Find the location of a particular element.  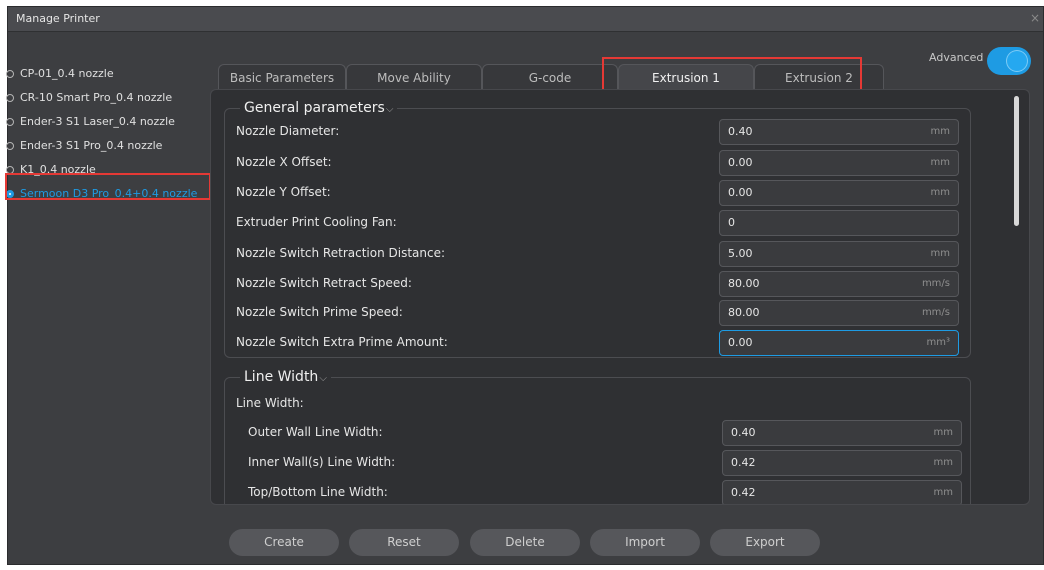

printer-item-selected: Sermoon D3 Pro_0.4+0.4 nozzle is located at coordinates (109, 194).